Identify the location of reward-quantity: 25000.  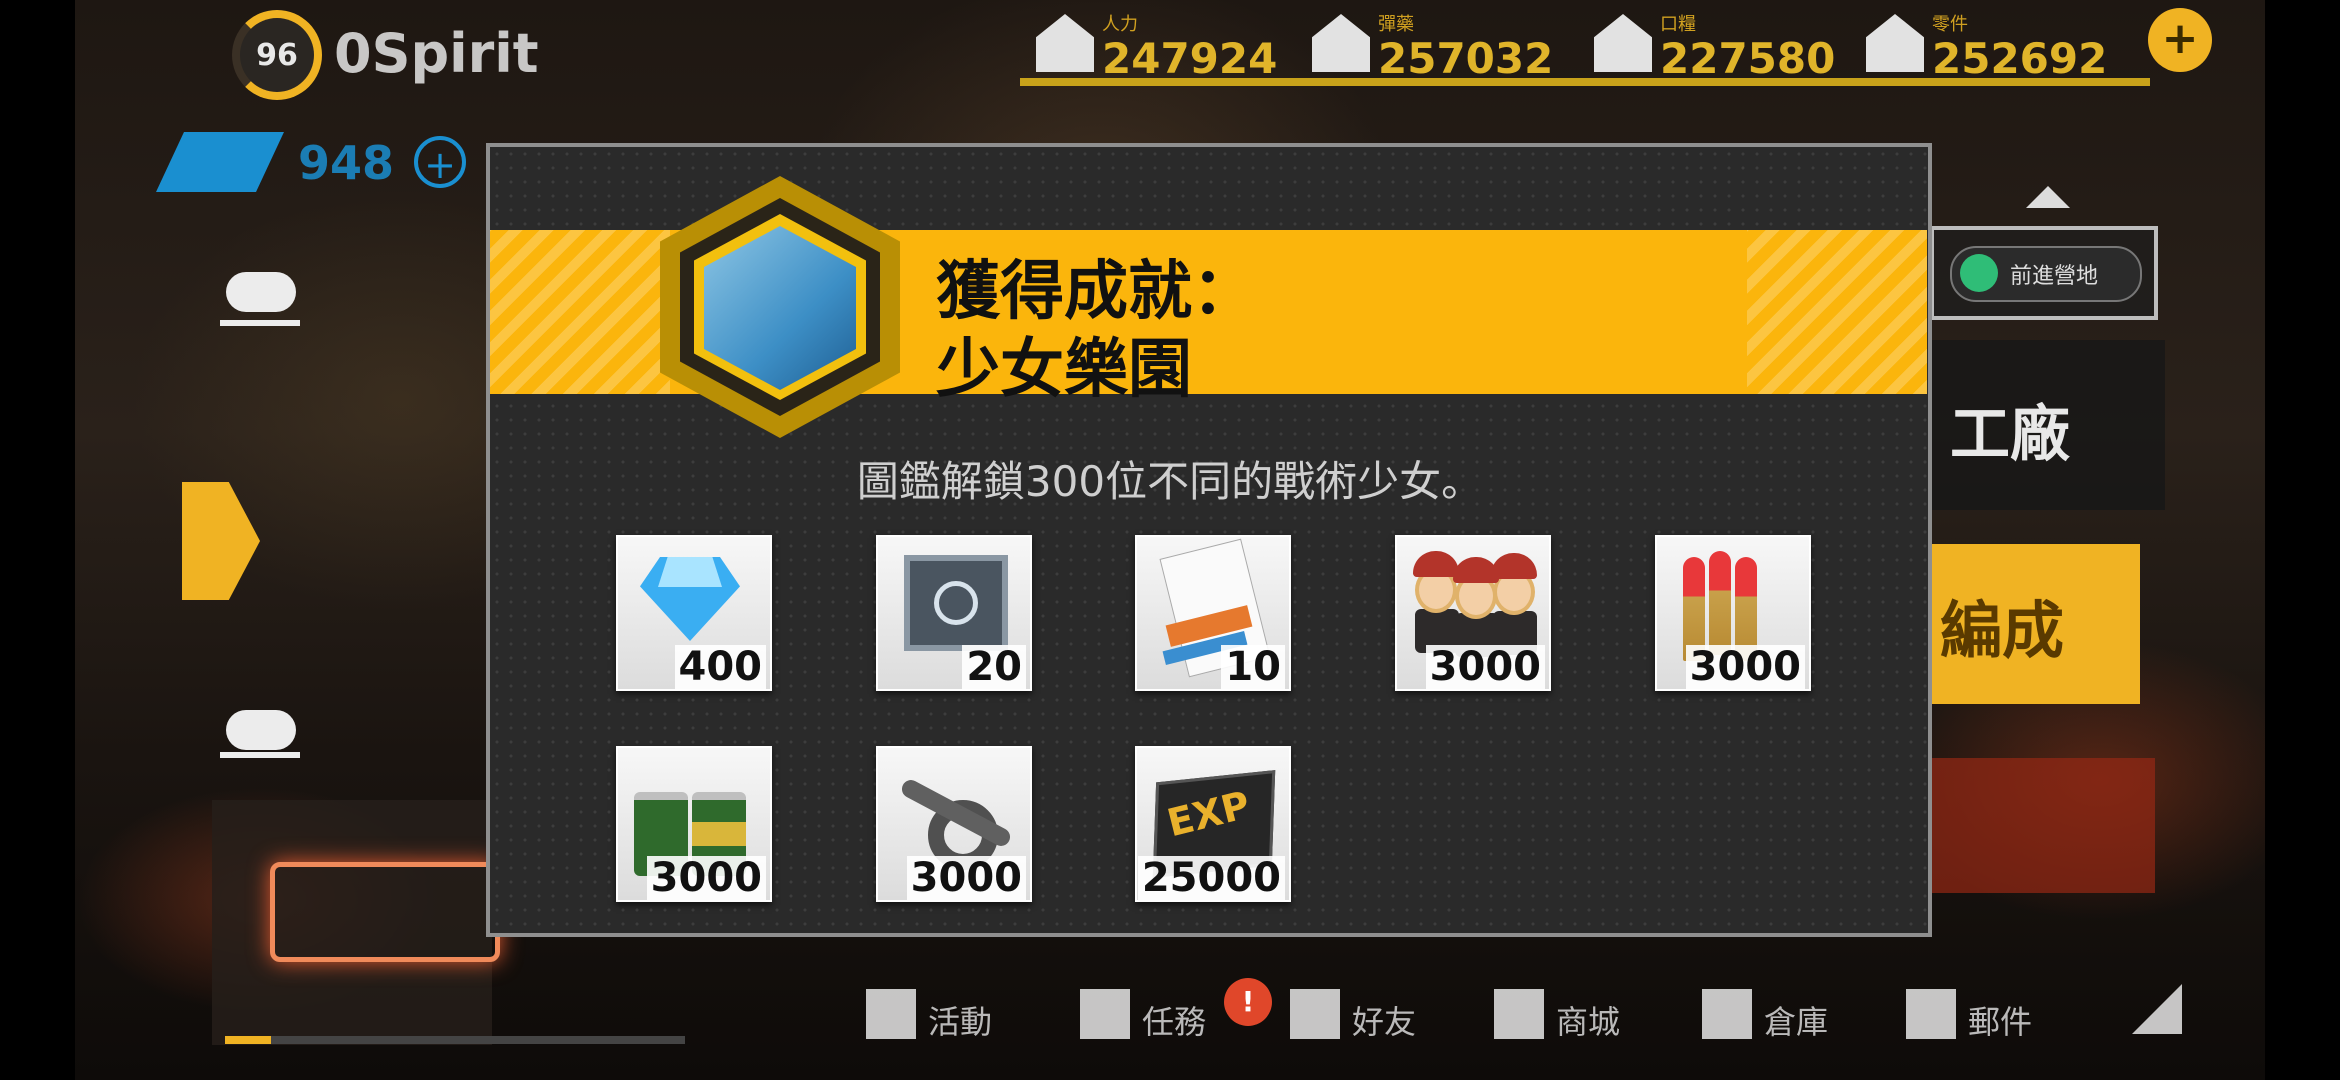
(1211, 878).